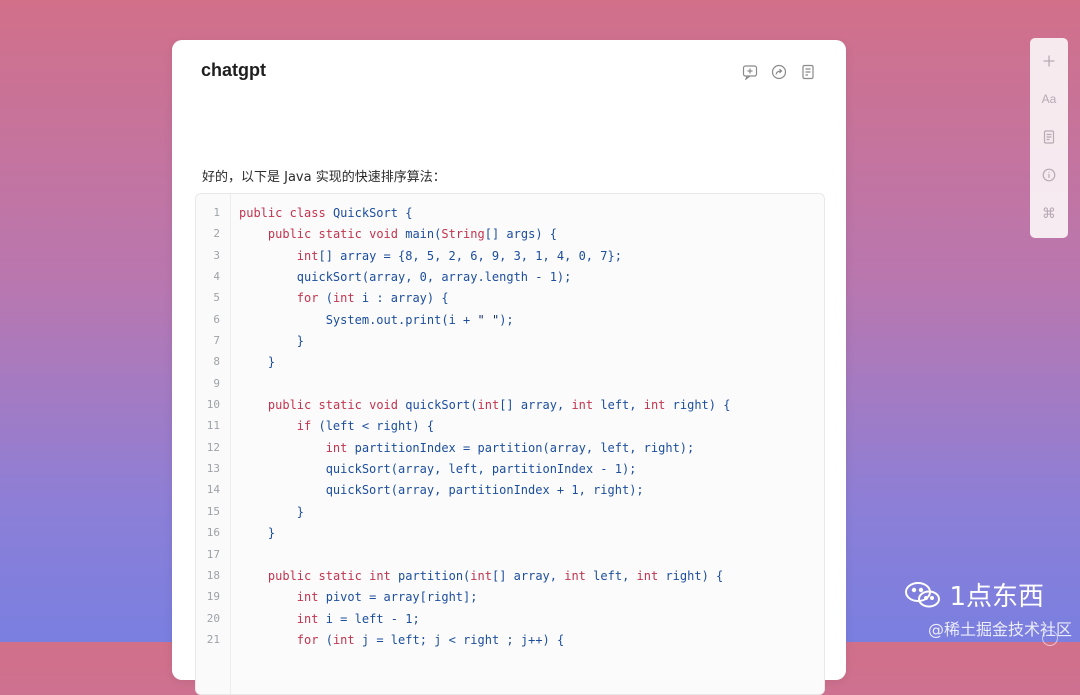 Image resolution: width=1080 pixels, height=695 pixels. I want to click on code-line: 20 int i = left - 1;, so click(510, 620).